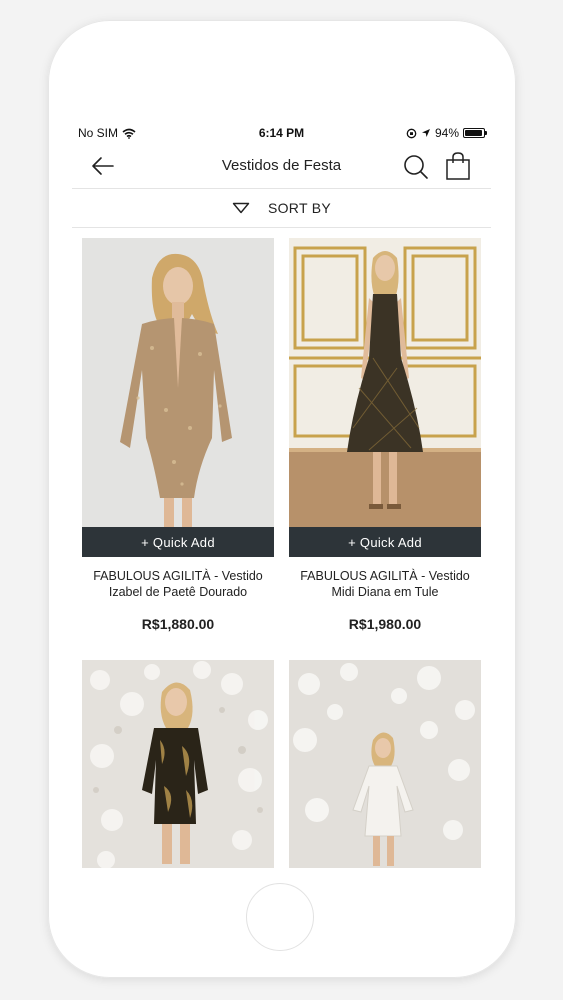  Describe the element at coordinates (241, 208) in the screenshot. I see `triangle-down-icon` at that location.